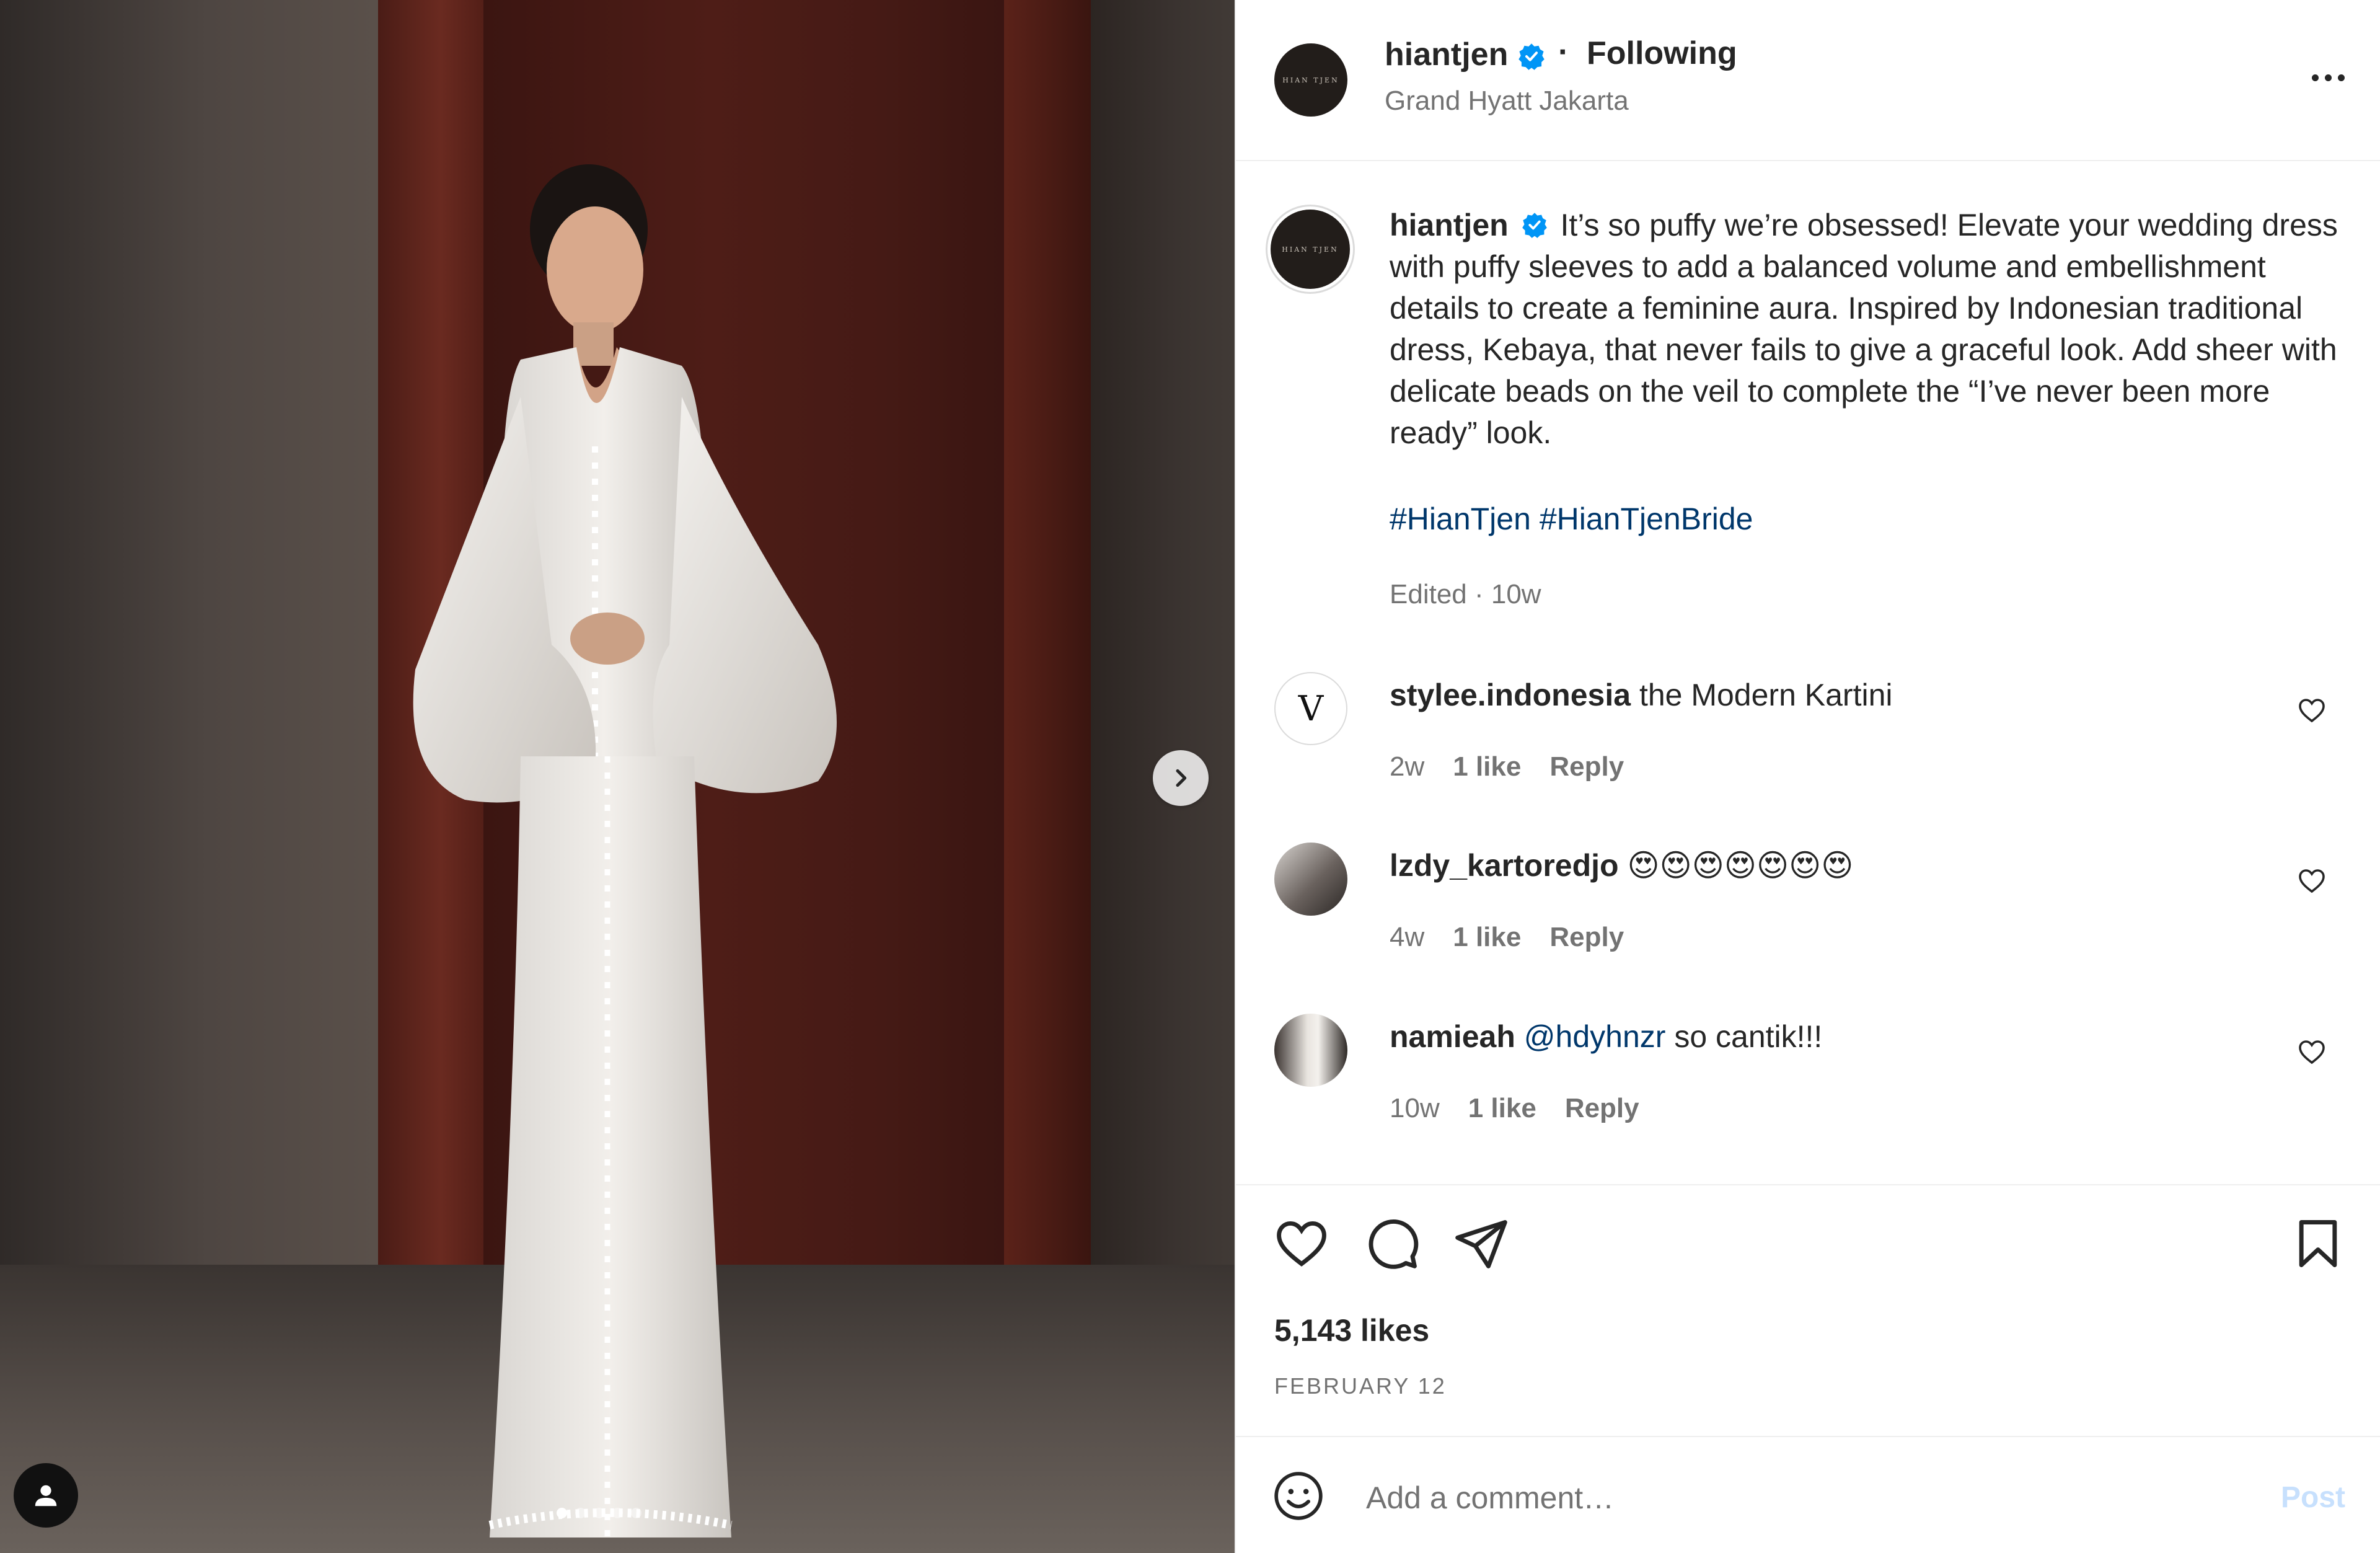 Image resolution: width=2380 pixels, height=1553 pixels. I want to click on comment-age: 4w, so click(1407, 937).